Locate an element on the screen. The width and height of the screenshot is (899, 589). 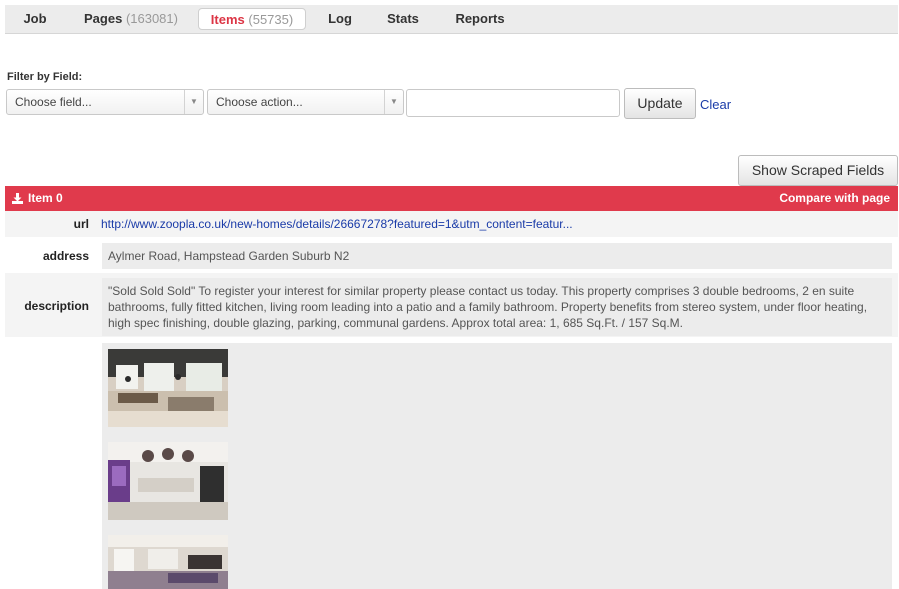
living-room-photo is located at coordinates (168, 388).